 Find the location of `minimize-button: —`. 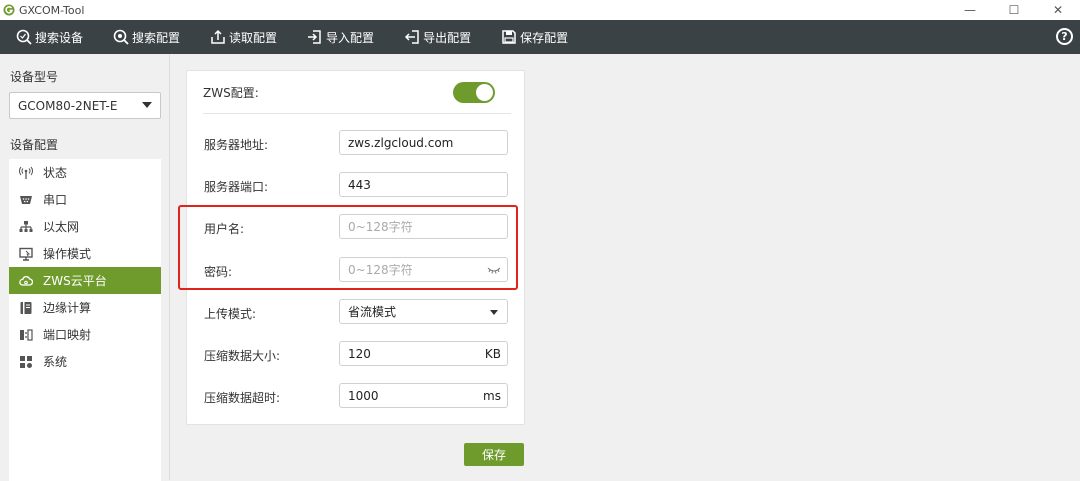

minimize-button: — is located at coordinates (970, 10).